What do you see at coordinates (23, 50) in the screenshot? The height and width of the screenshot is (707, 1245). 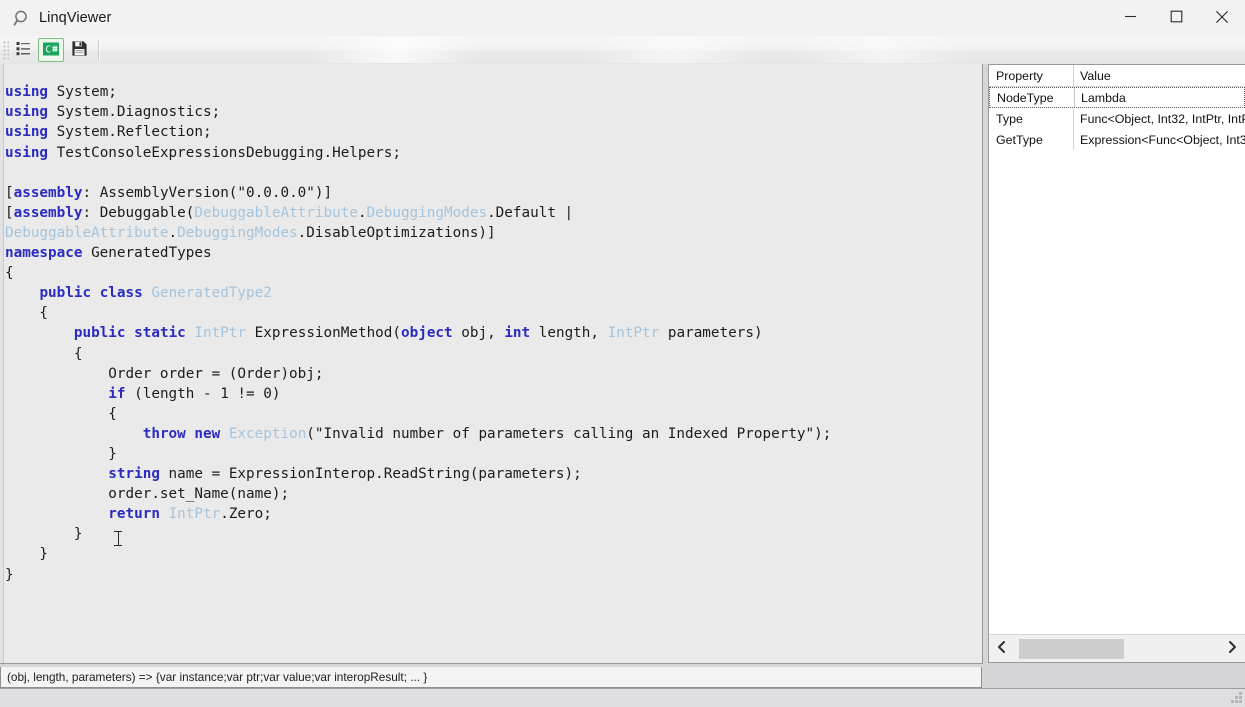 I see `tree-view-button` at bounding box center [23, 50].